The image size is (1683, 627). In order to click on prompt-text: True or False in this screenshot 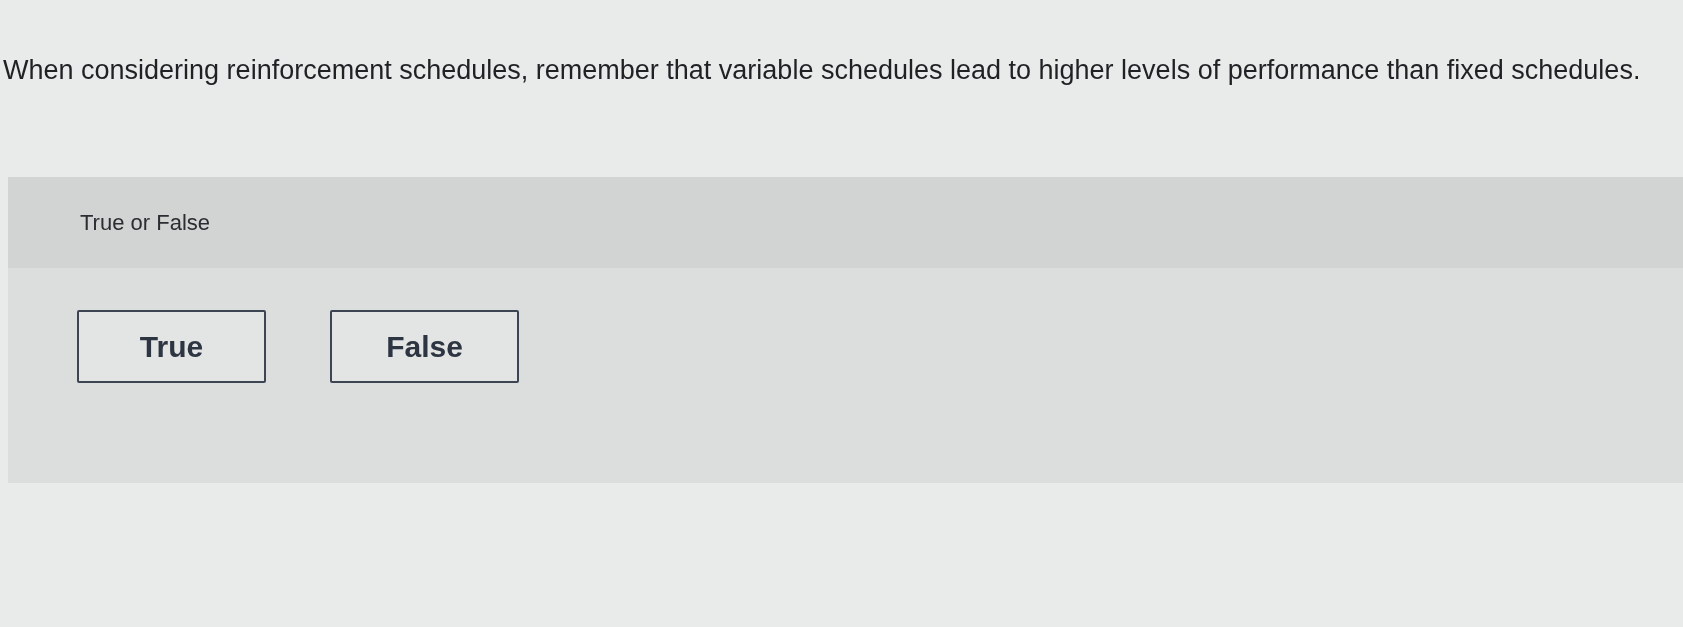, I will do `click(145, 222)`.